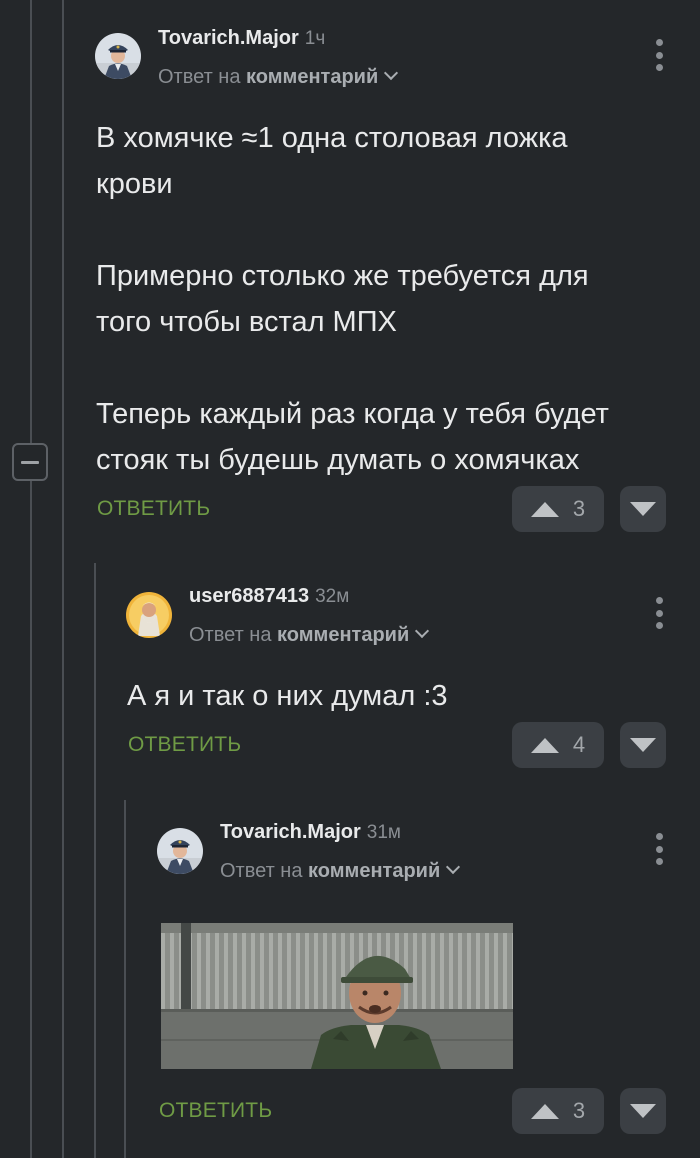 The image size is (700, 1158). What do you see at coordinates (332, 161) in the screenshot?
I see `comment-paragraph: В хомячке ≈1 одна столовая ложка крови` at bounding box center [332, 161].